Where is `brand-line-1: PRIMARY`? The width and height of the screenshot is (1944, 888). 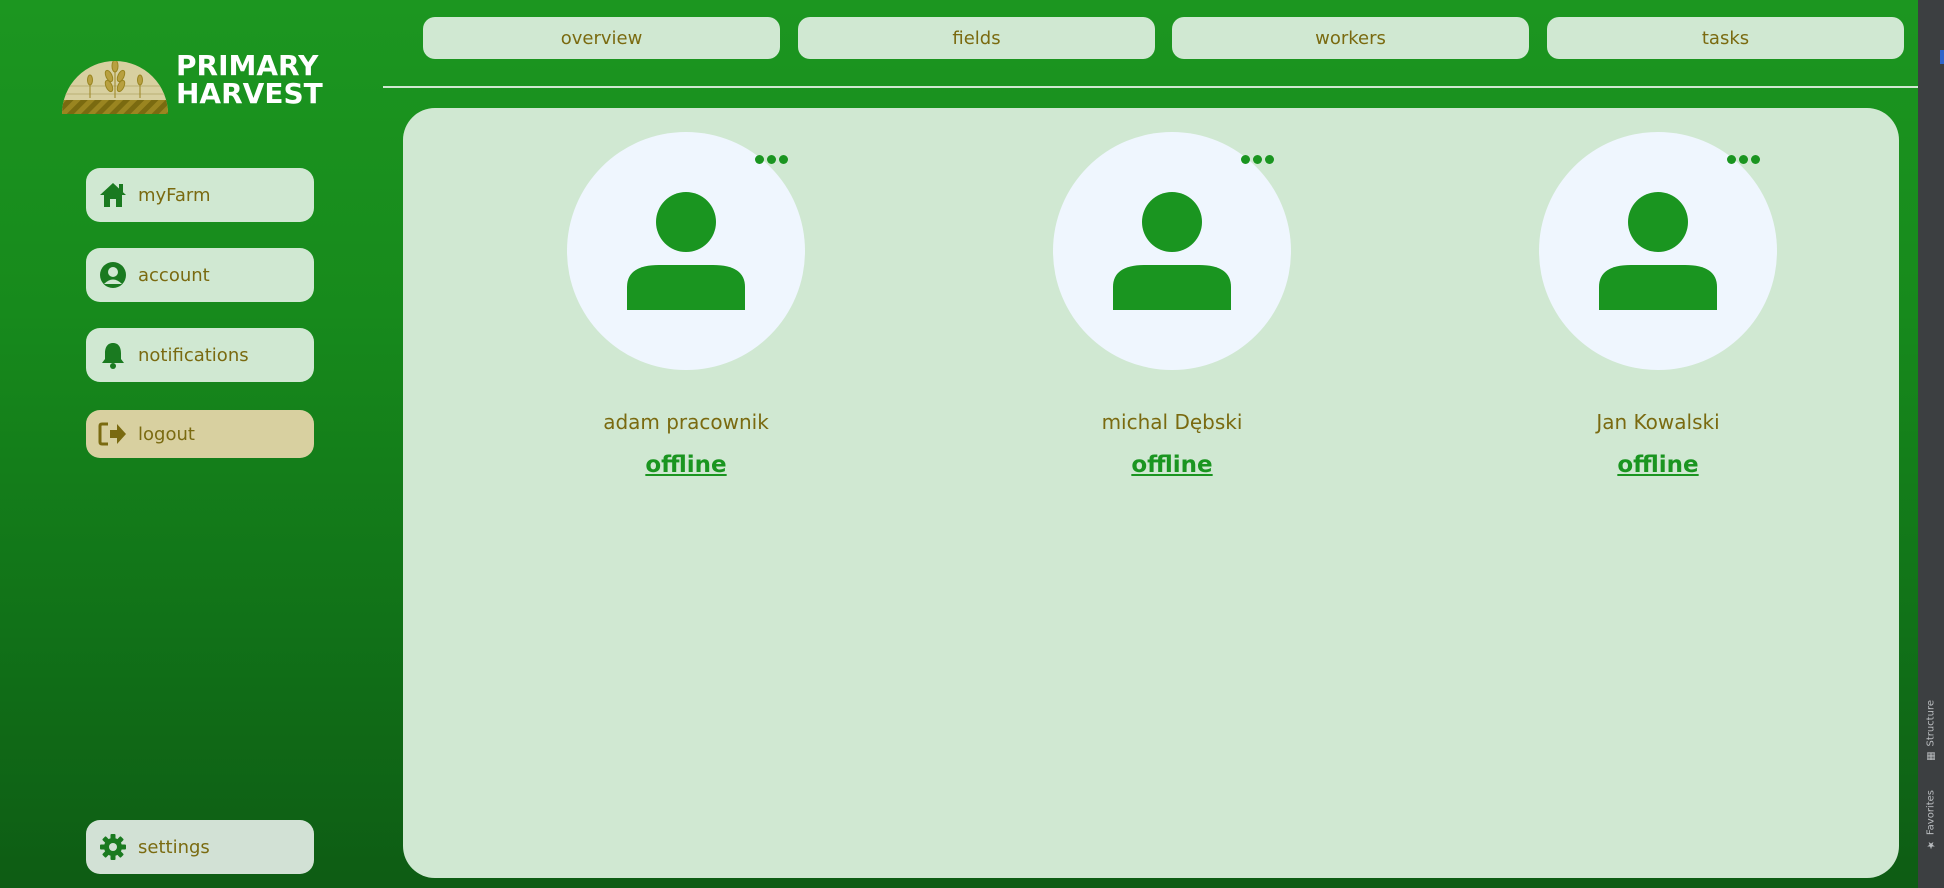
brand-line-1: PRIMARY is located at coordinates (247, 65).